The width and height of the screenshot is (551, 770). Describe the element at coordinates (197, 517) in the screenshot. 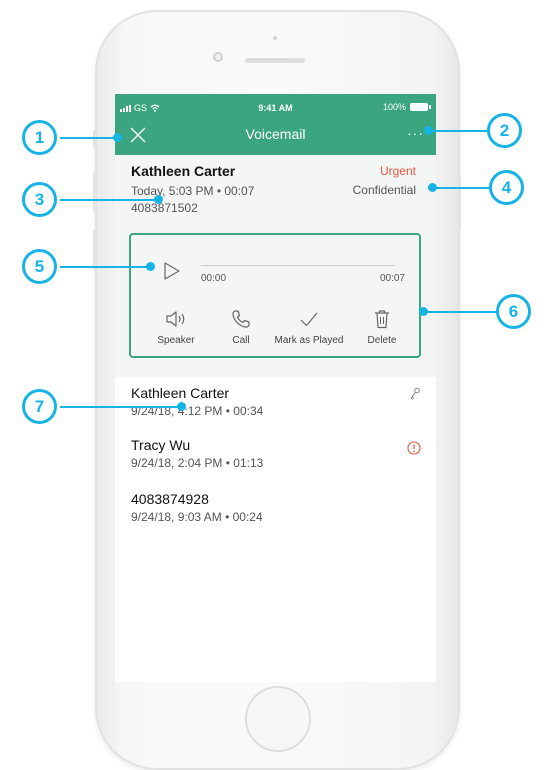

I see `list-item-meta: 9/24/18, 9:03 AM • 00:24` at that location.